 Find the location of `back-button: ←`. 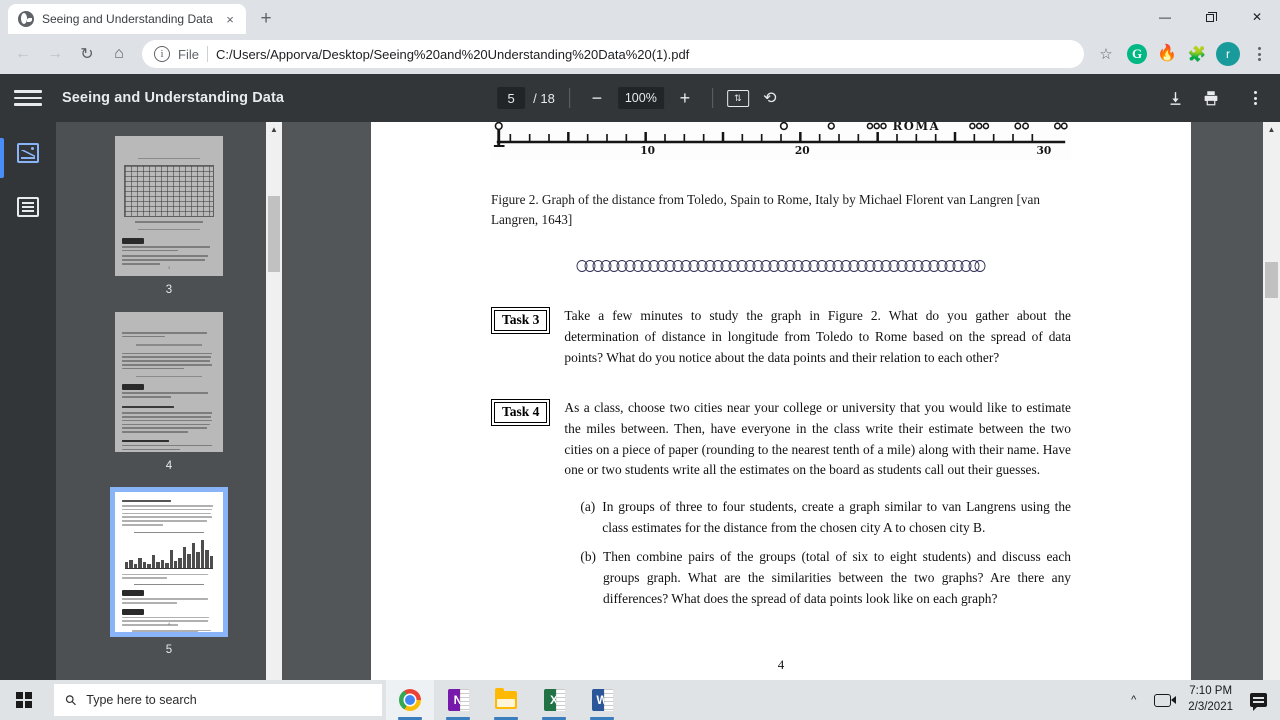

back-button: ← is located at coordinates (23, 54).